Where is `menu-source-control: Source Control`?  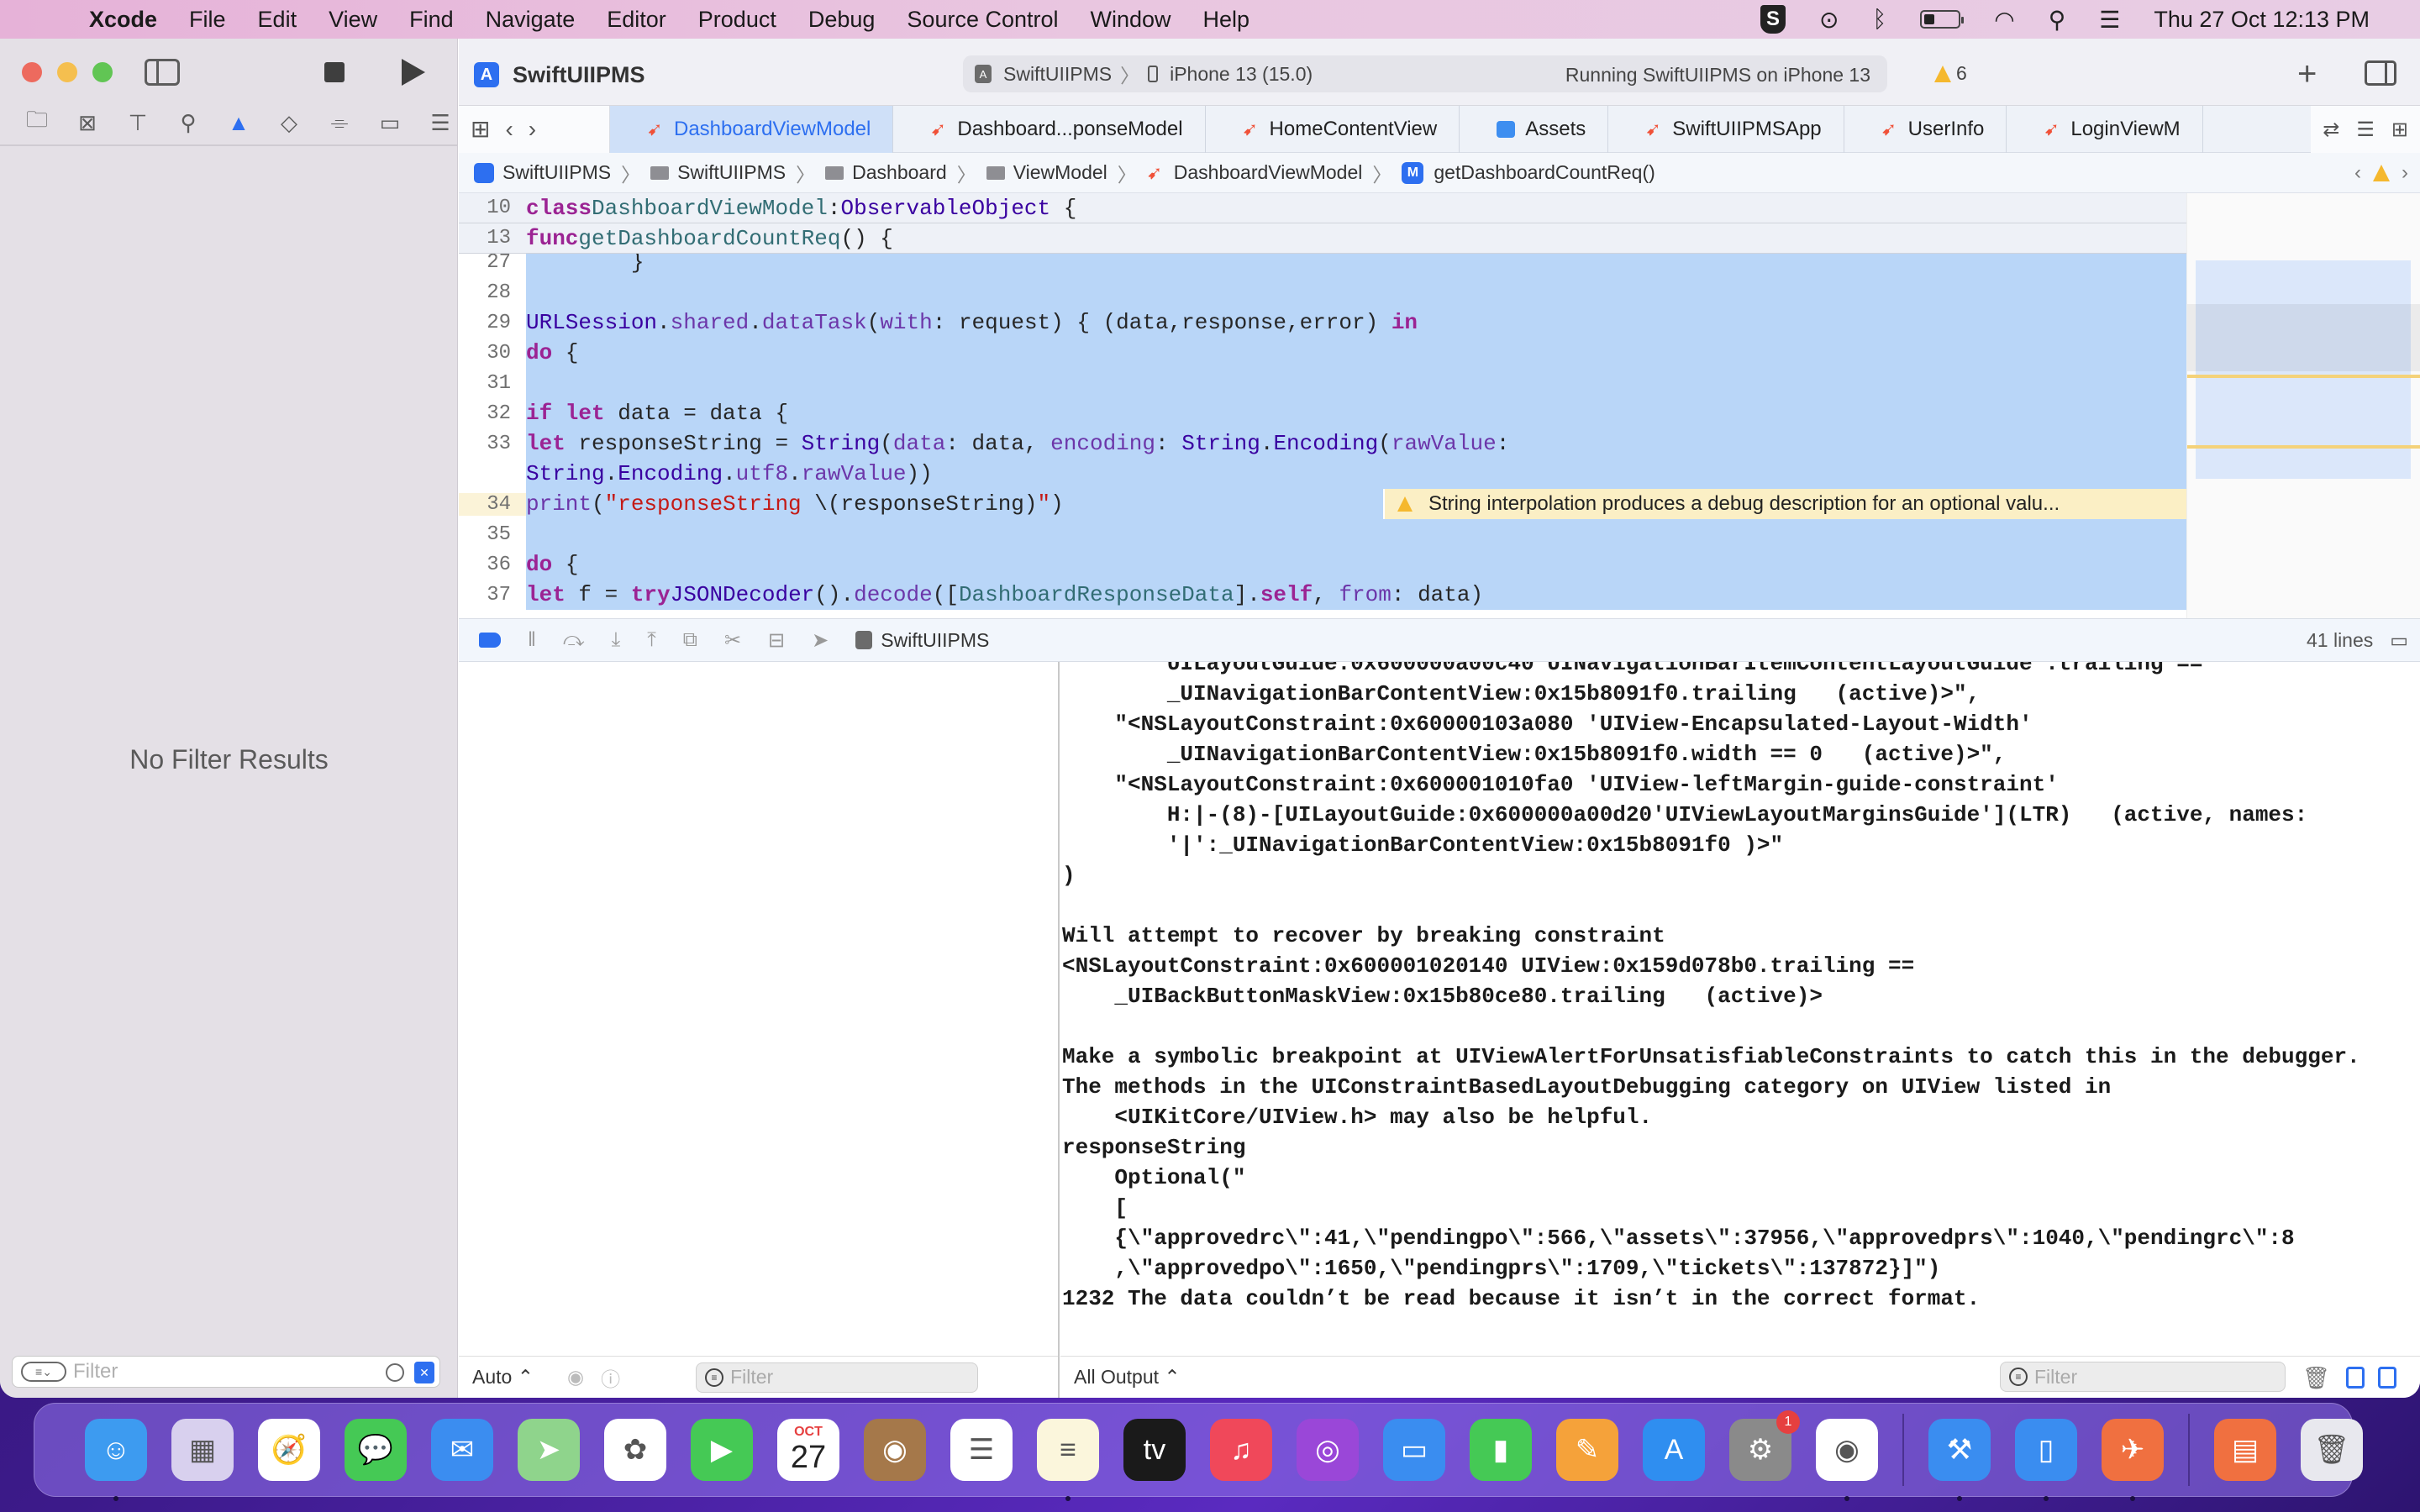 menu-source-control: Source Control is located at coordinates (983, 20).